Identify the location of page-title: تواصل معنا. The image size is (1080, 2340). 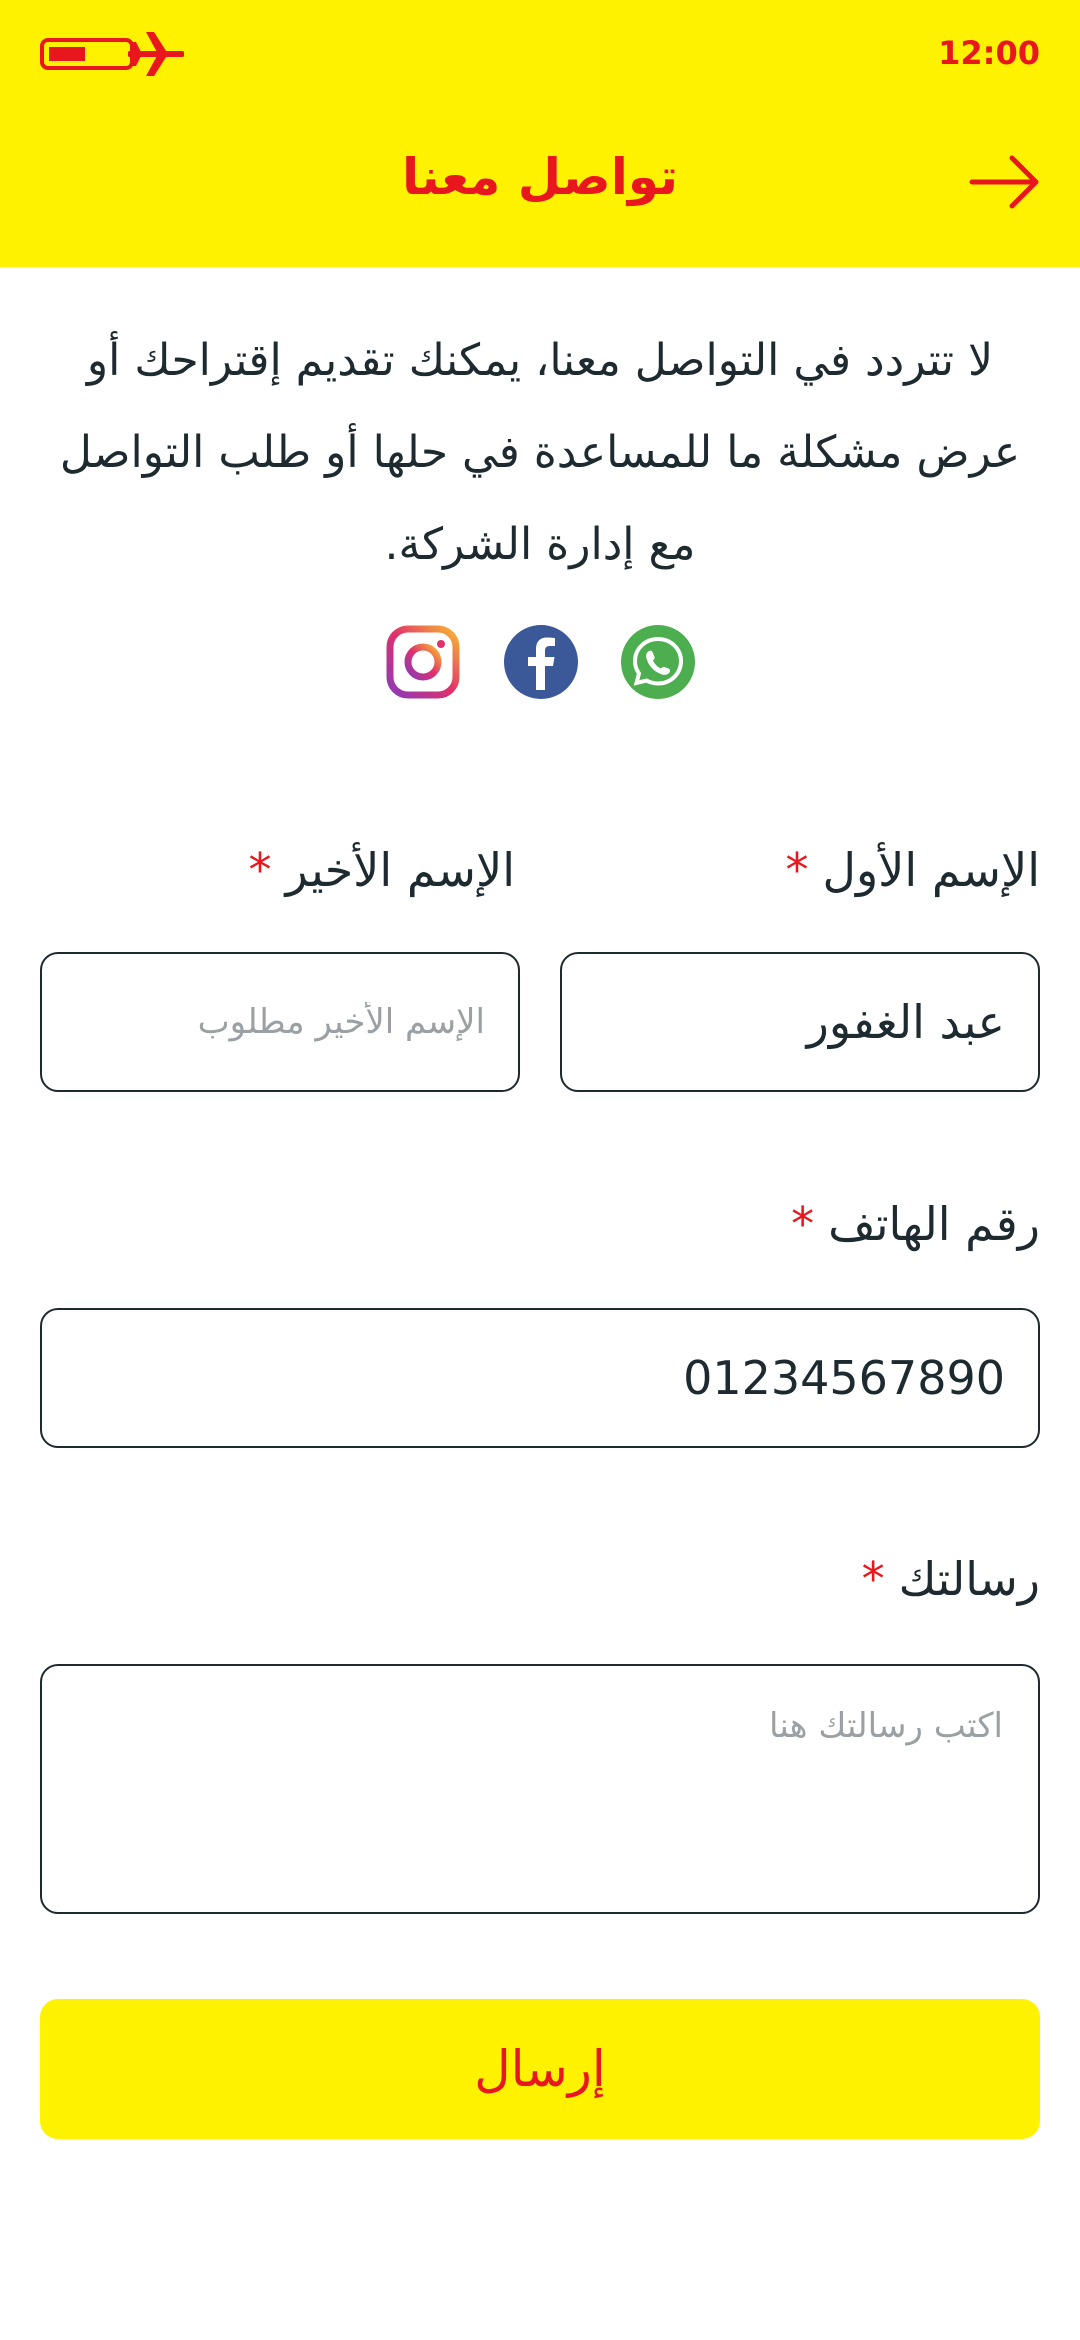
(540, 177).